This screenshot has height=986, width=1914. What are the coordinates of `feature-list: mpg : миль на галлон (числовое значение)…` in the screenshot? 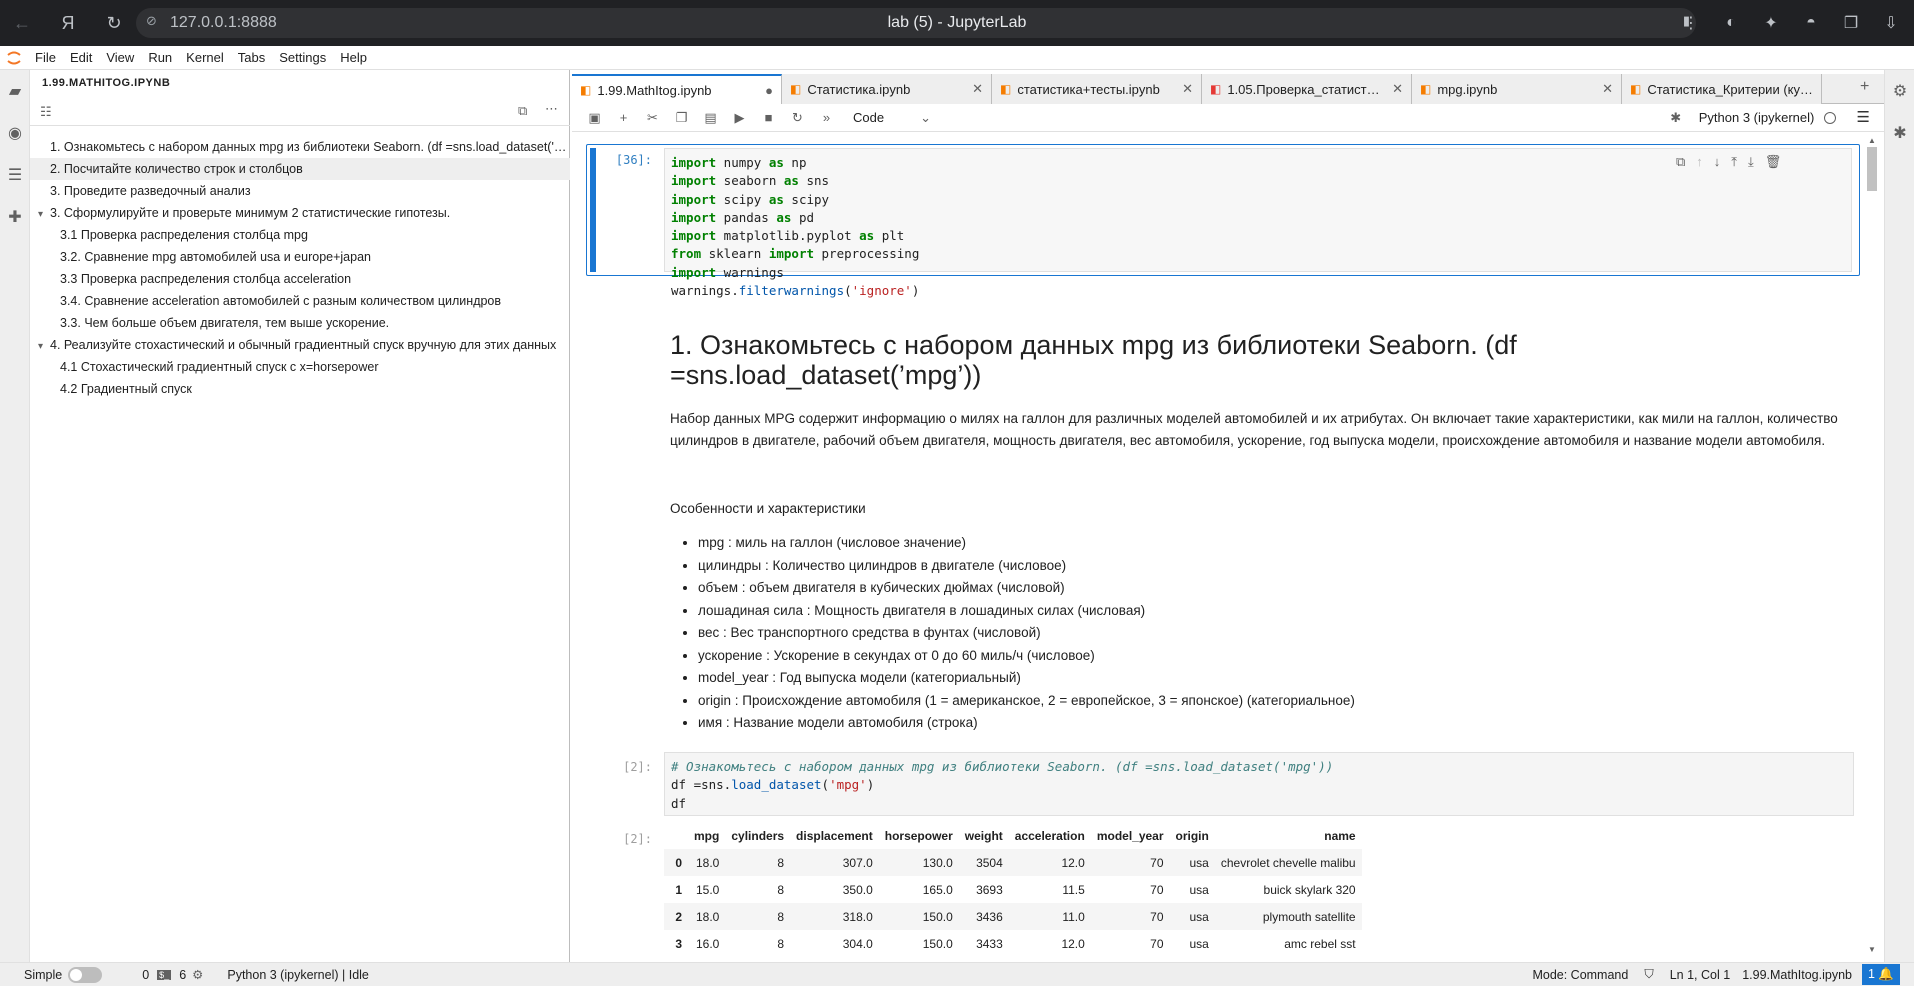 It's located at (1265, 633).